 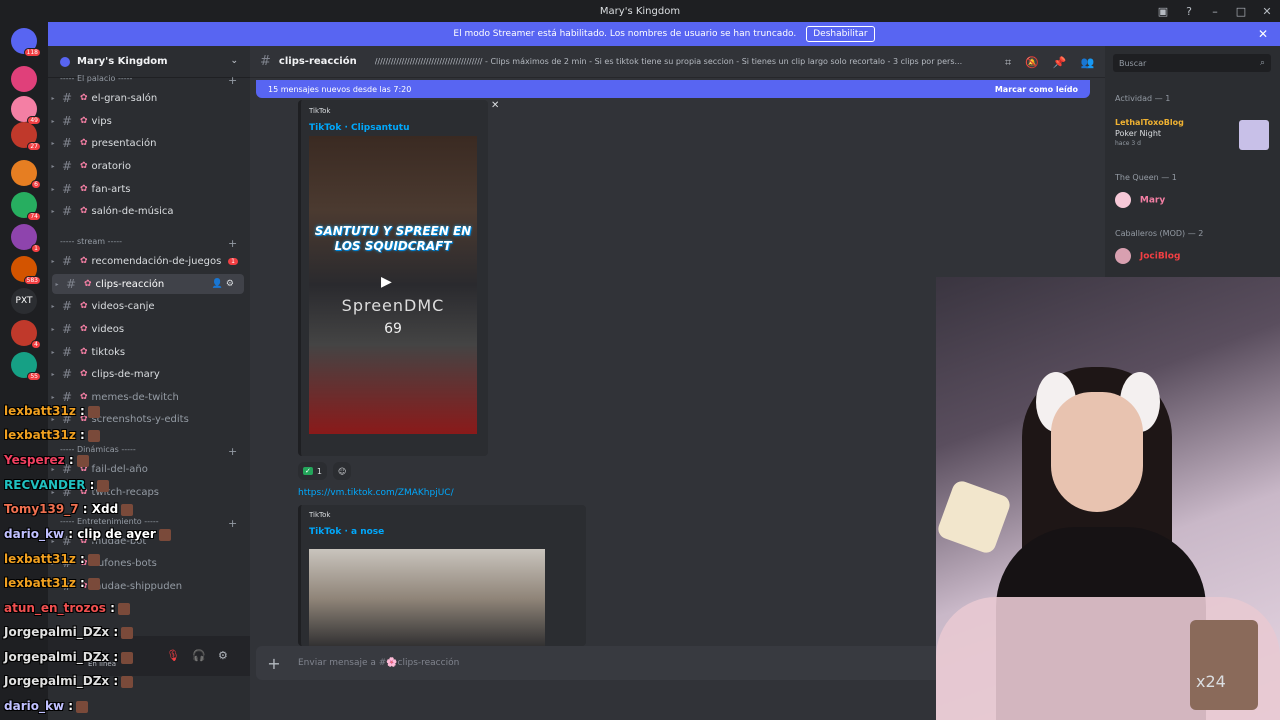 What do you see at coordinates (148, 284) in the screenshot?
I see `channel-item: ▸ # ✿ clips-reacción 👤 ⚙` at bounding box center [148, 284].